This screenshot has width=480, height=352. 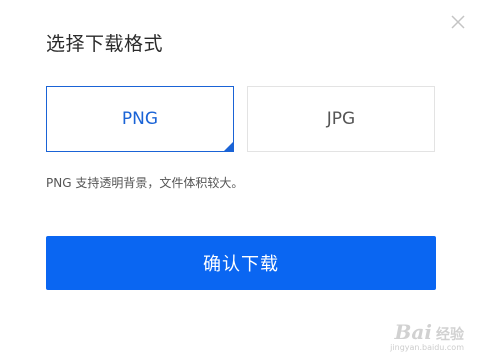 What do you see at coordinates (458, 22) in the screenshot?
I see `close-icon` at bounding box center [458, 22].